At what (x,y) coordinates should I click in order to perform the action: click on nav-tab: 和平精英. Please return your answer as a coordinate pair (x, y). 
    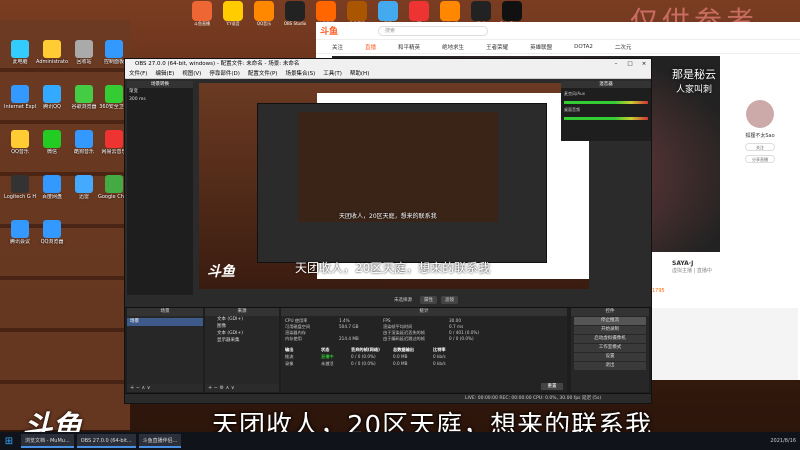
    Looking at the image, I should click on (409, 47).